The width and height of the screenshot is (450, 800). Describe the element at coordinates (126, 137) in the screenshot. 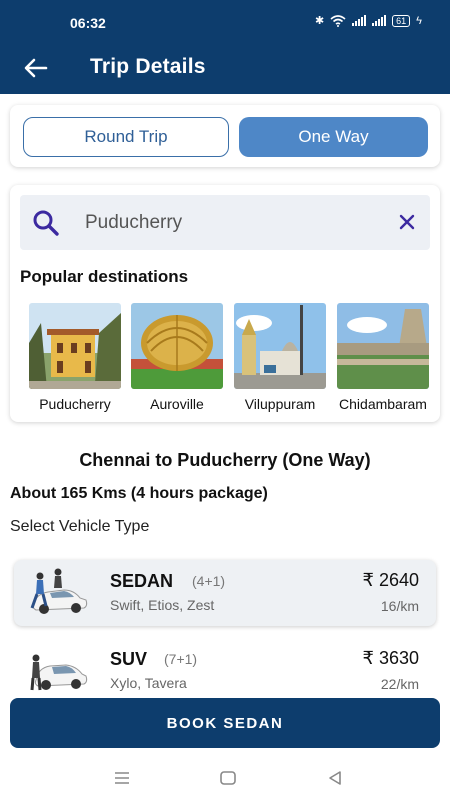

I see `round-trip-button: Round Trip` at that location.